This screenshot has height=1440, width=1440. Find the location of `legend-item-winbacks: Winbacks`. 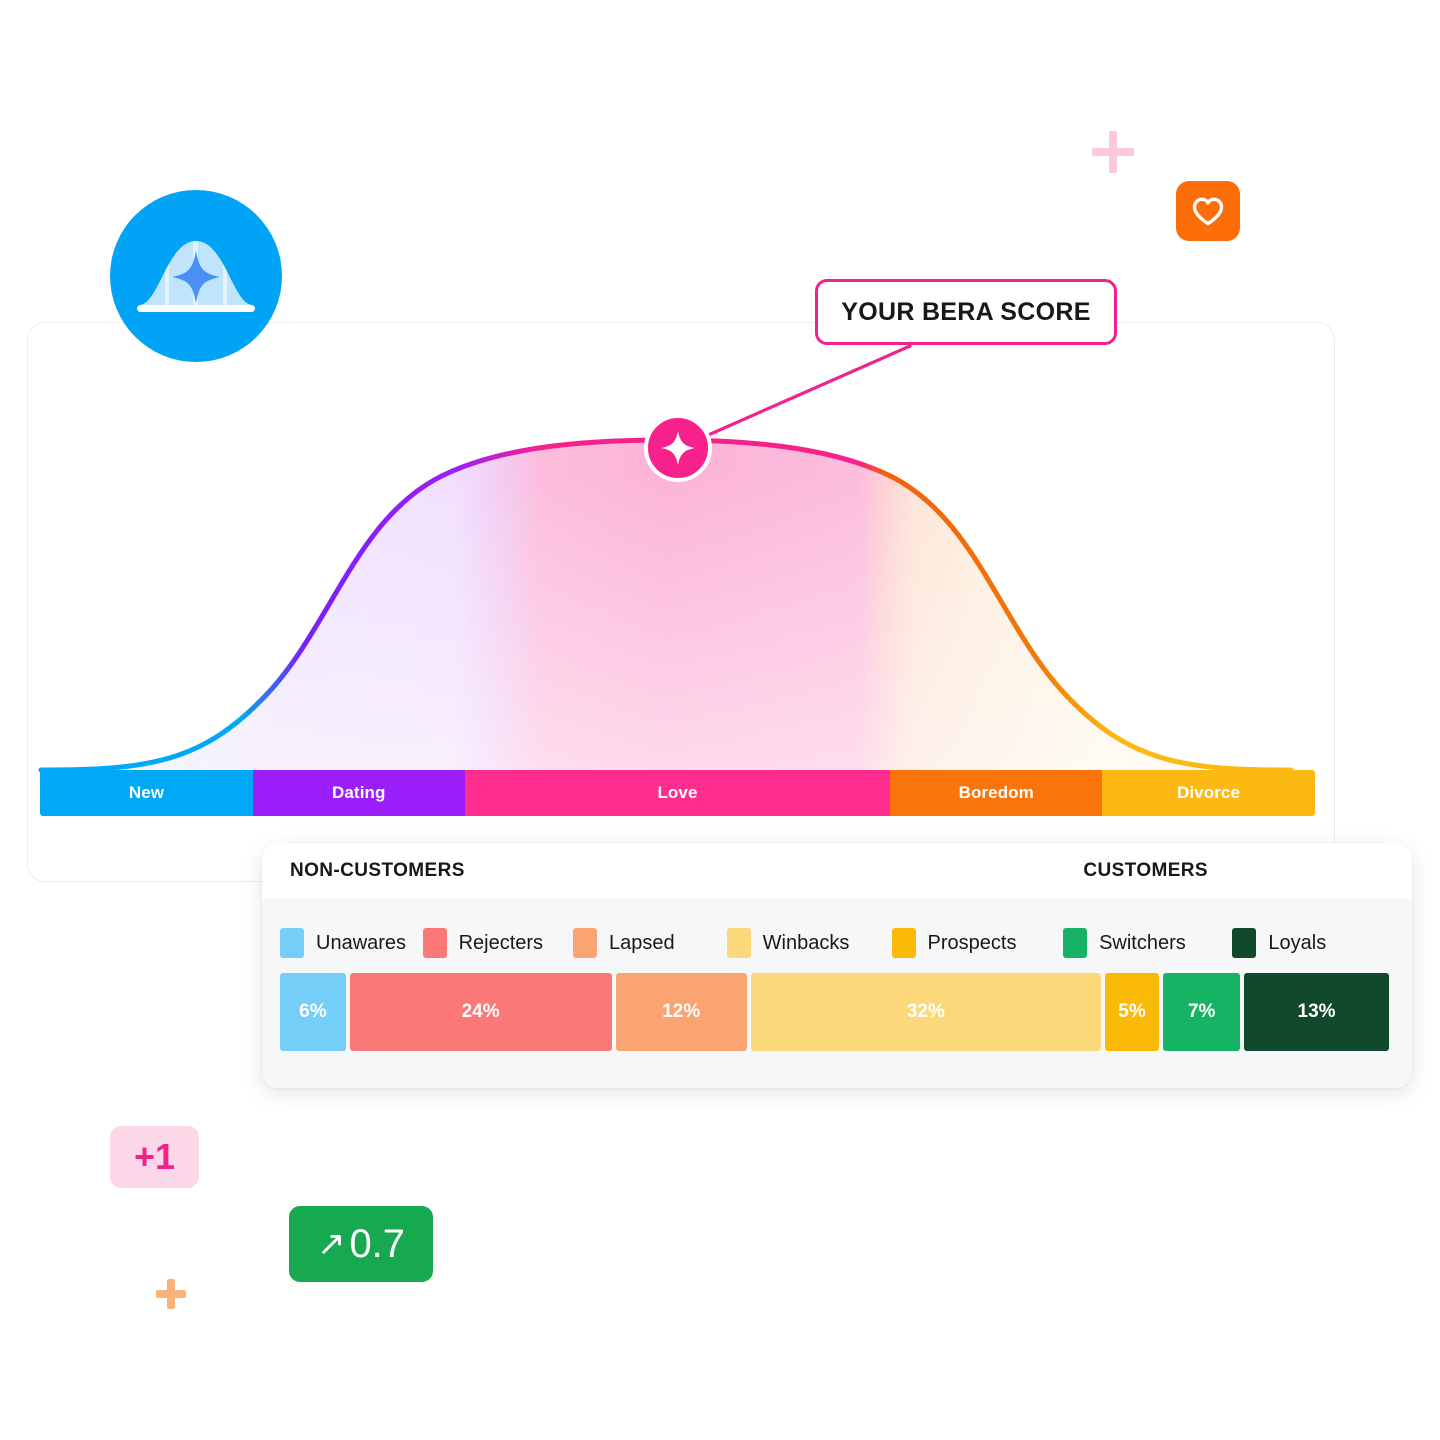

legend-item-winbacks: Winbacks is located at coordinates (809, 943).